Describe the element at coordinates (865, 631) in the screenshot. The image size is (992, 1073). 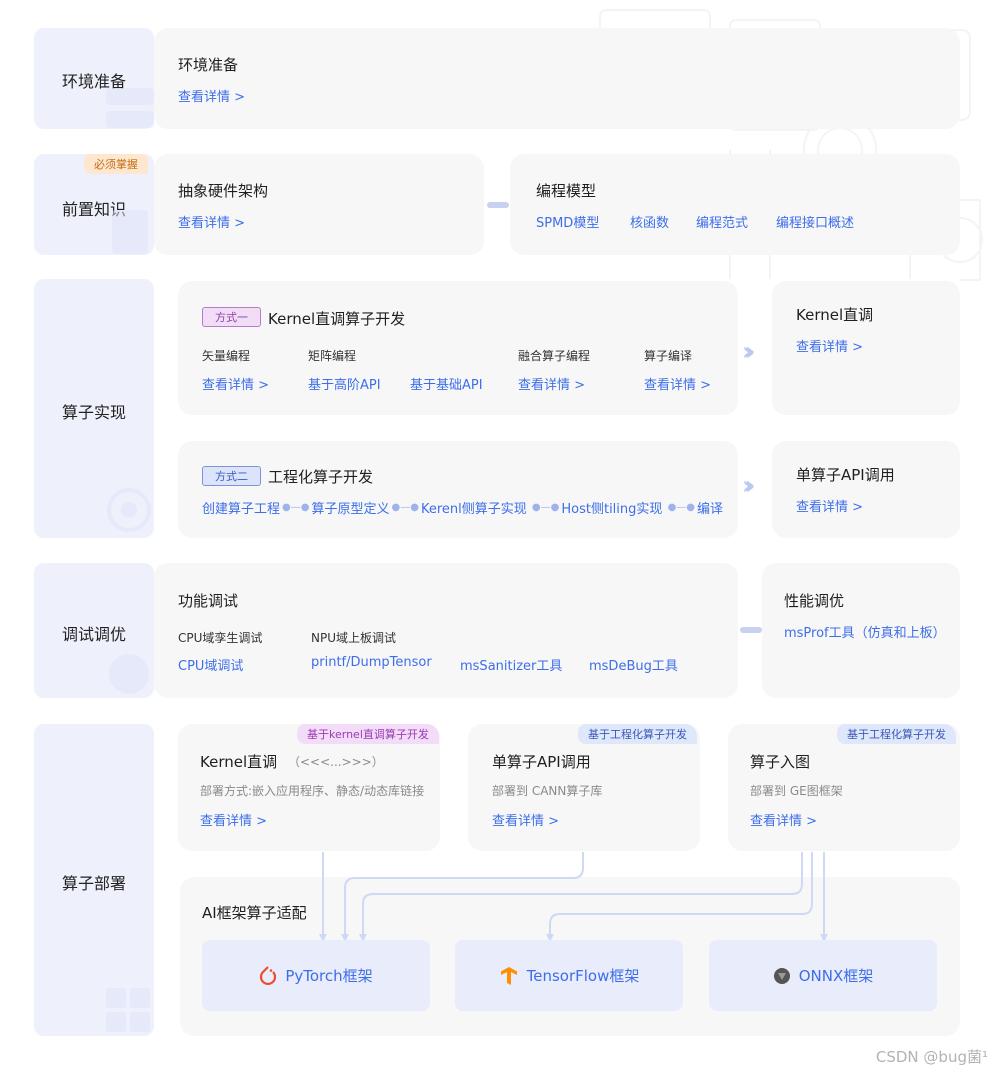
I see `msprof-link: msProf工具（仿真和上板）` at that location.